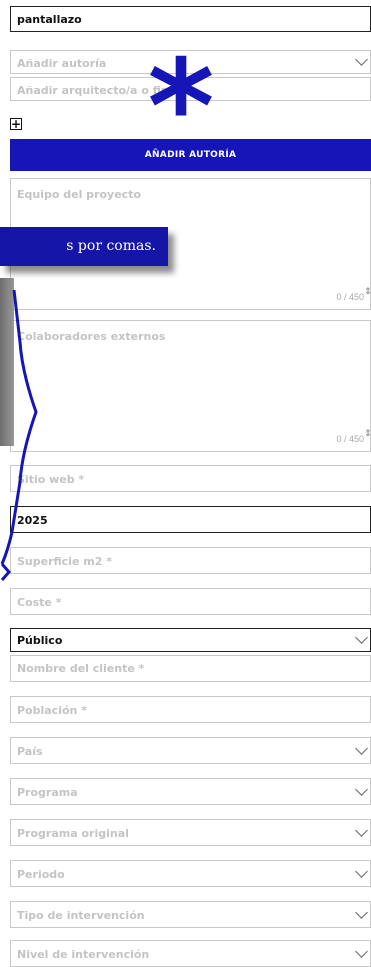 This screenshot has width=371, height=967. Describe the element at coordinates (190, 873) in the screenshot. I see `period-select: Periodo` at that location.